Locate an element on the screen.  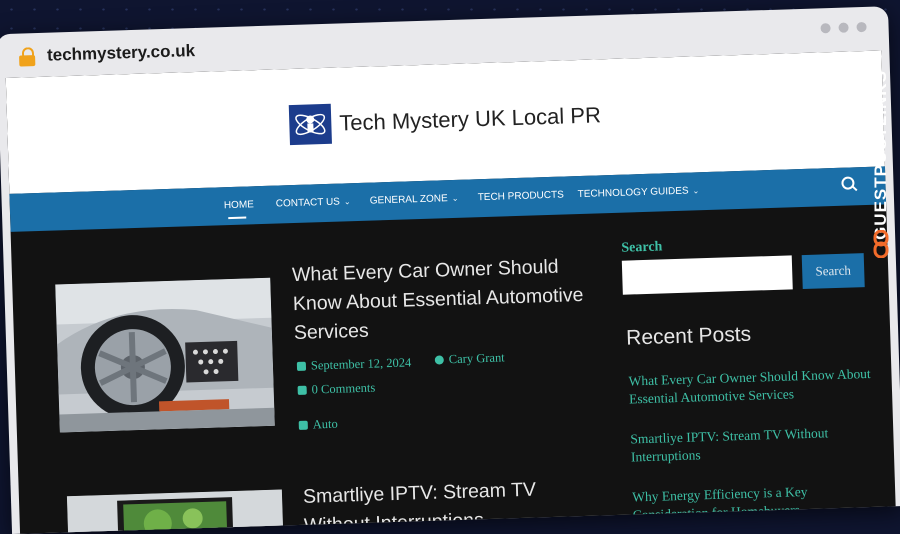
calendar-icon is located at coordinates (301, 366).